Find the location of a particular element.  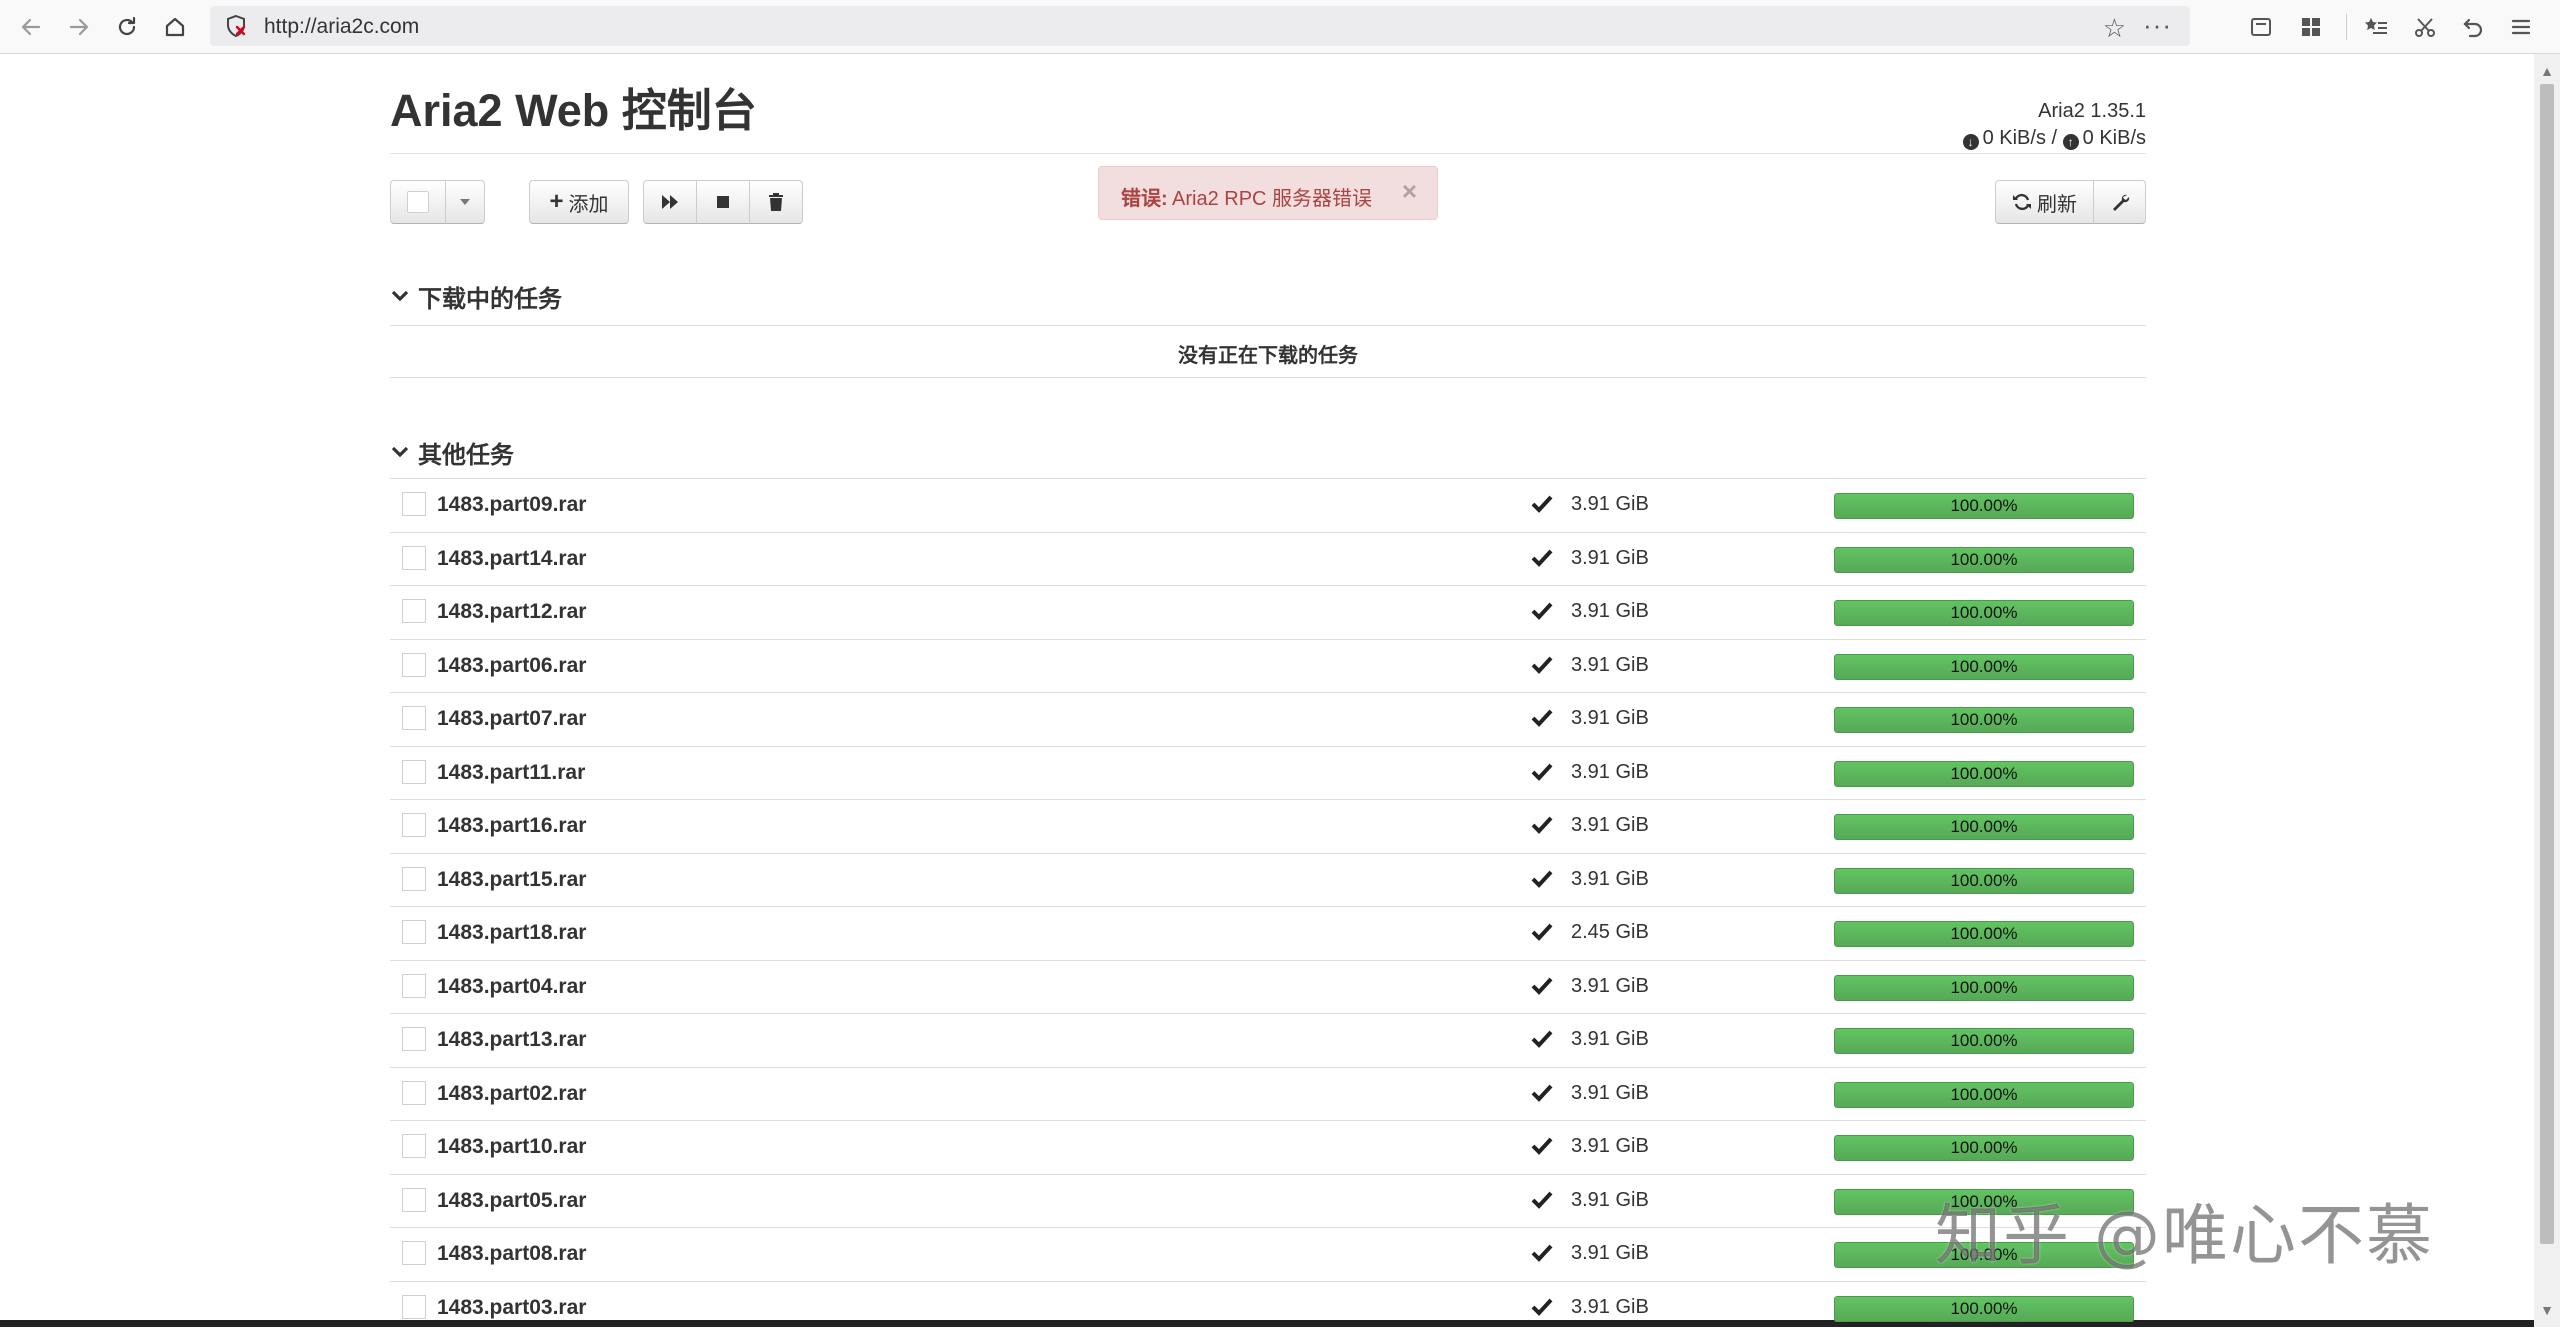

resume-button is located at coordinates (670, 202).